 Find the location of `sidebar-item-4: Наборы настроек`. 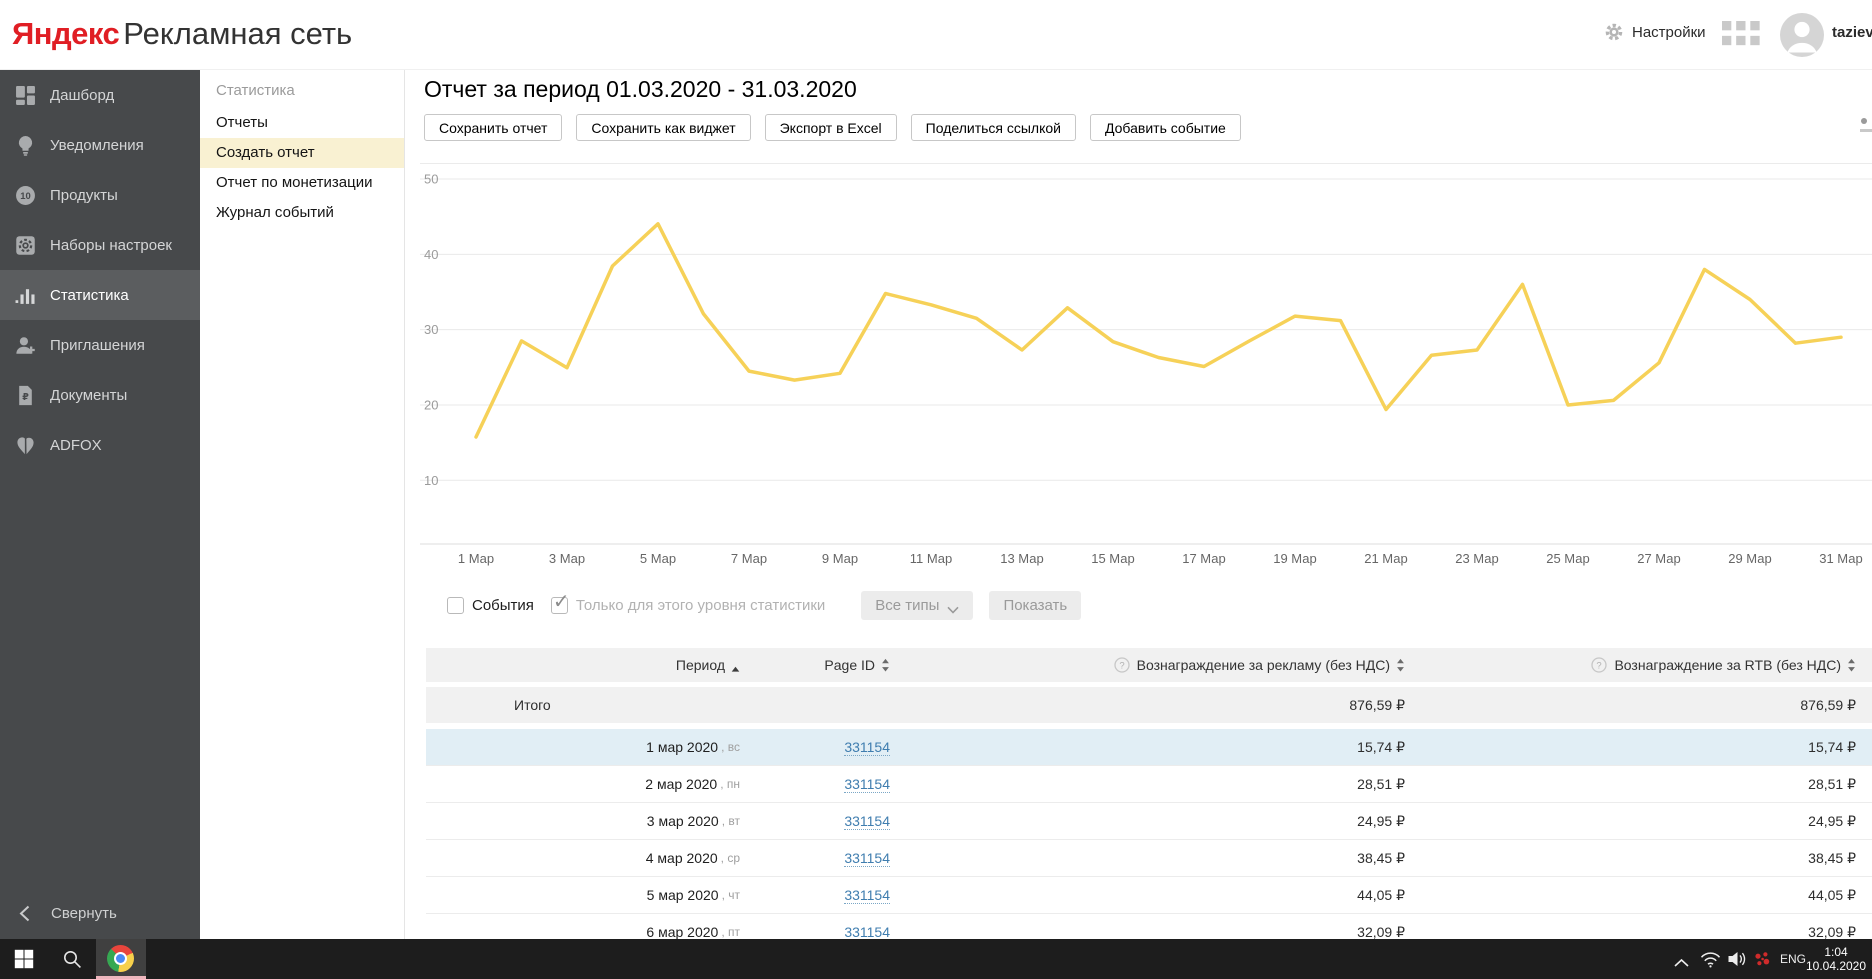

sidebar-item-4: Наборы настроек is located at coordinates (100, 245).